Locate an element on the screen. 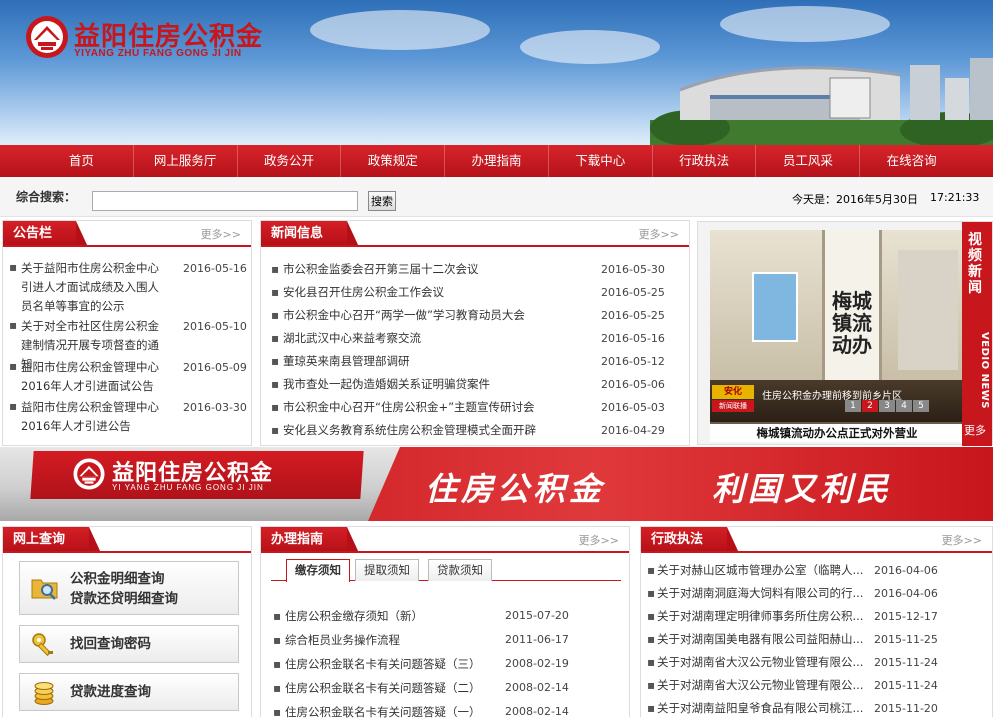 The width and height of the screenshot is (993, 724). recover-password-button: 找回查询密码 is located at coordinates (129, 644).